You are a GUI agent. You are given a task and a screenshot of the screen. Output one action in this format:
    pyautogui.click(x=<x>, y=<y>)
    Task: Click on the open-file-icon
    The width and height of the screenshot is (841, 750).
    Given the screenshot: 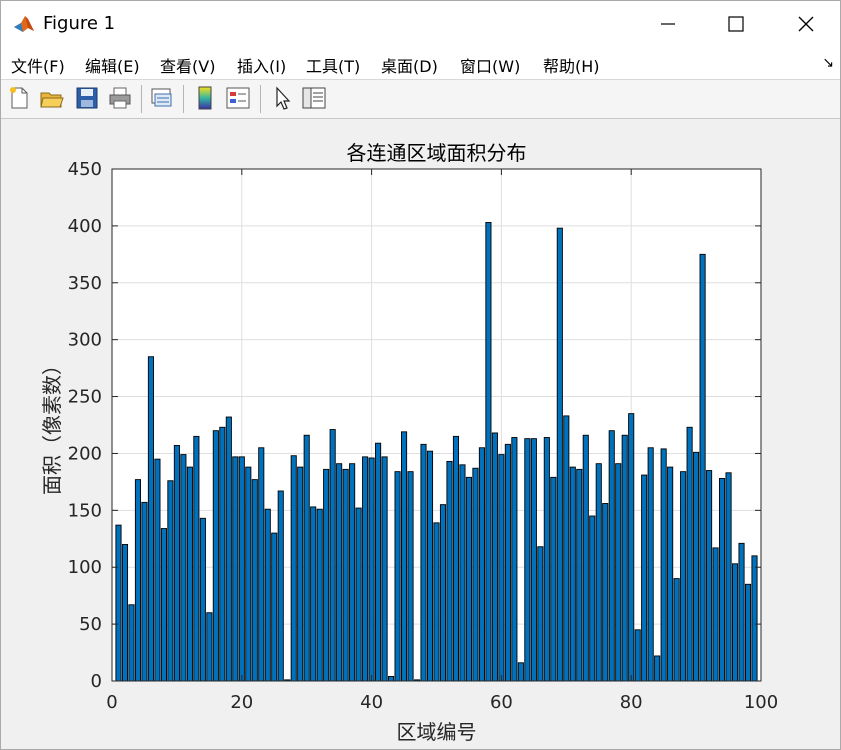 What is the action you would take?
    pyautogui.click(x=52, y=98)
    